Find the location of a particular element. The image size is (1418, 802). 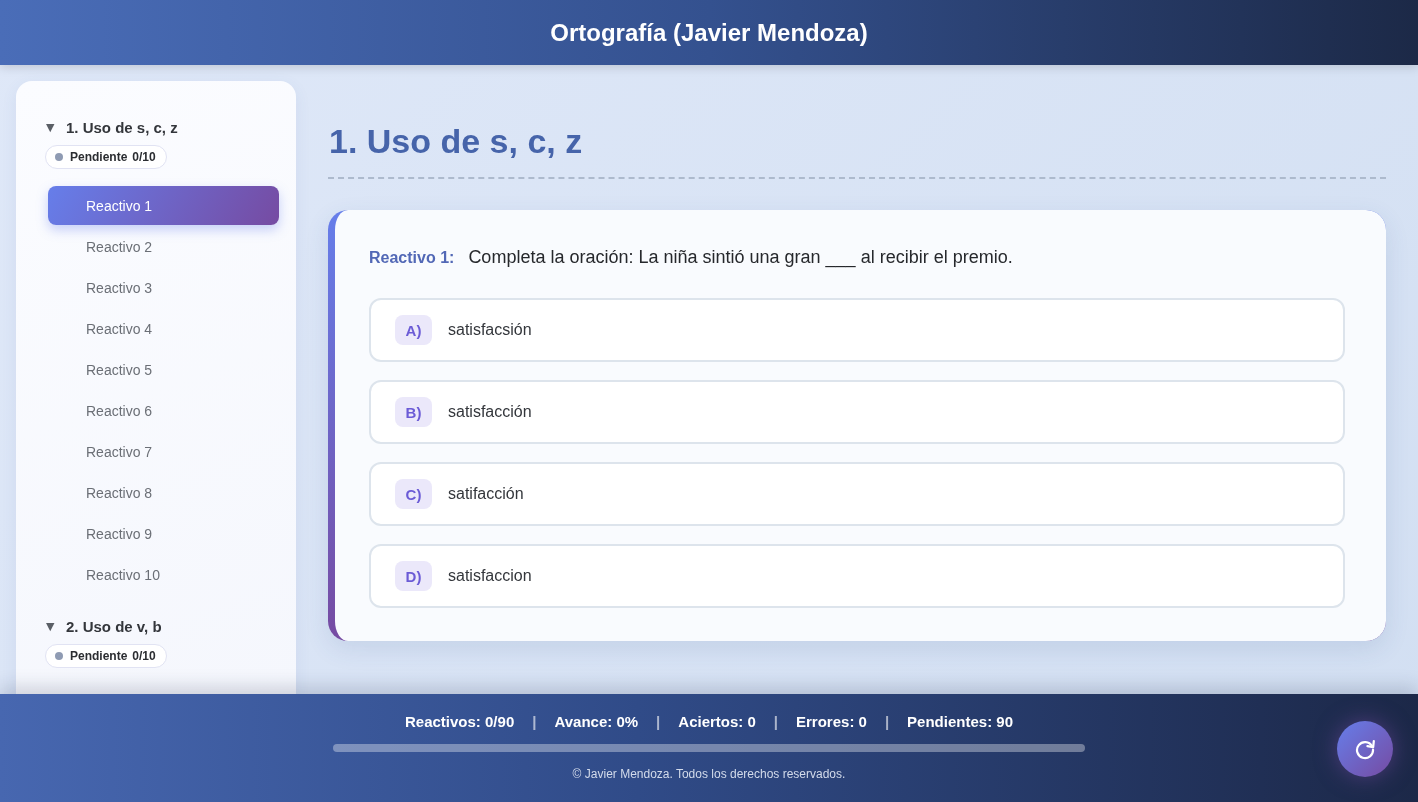

section-title: 1. Uso de s, c, z is located at coordinates (122, 127).